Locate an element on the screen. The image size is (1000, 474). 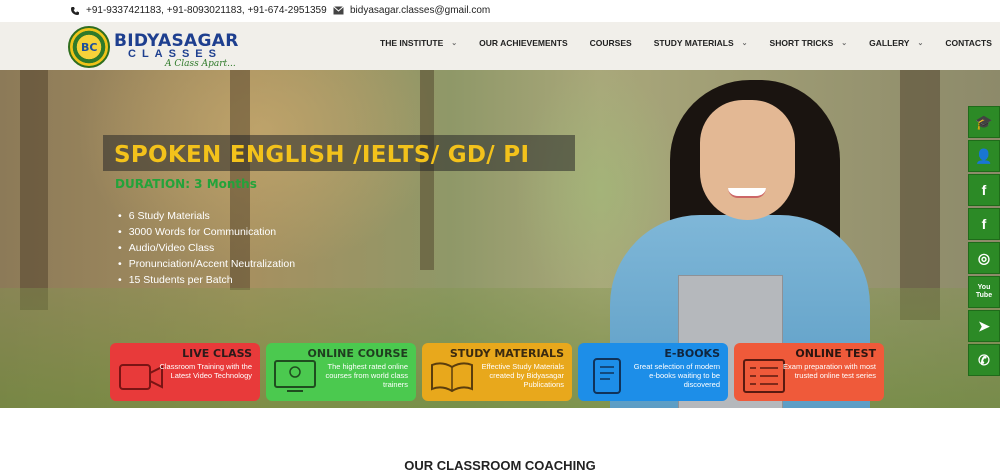
list-item: 3000 Words for Communication is located at coordinates (206, 232).